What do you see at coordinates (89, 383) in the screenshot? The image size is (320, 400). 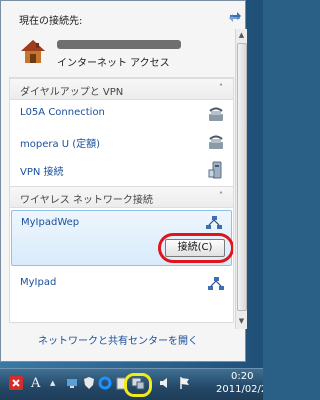 I see `shield-icon` at bounding box center [89, 383].